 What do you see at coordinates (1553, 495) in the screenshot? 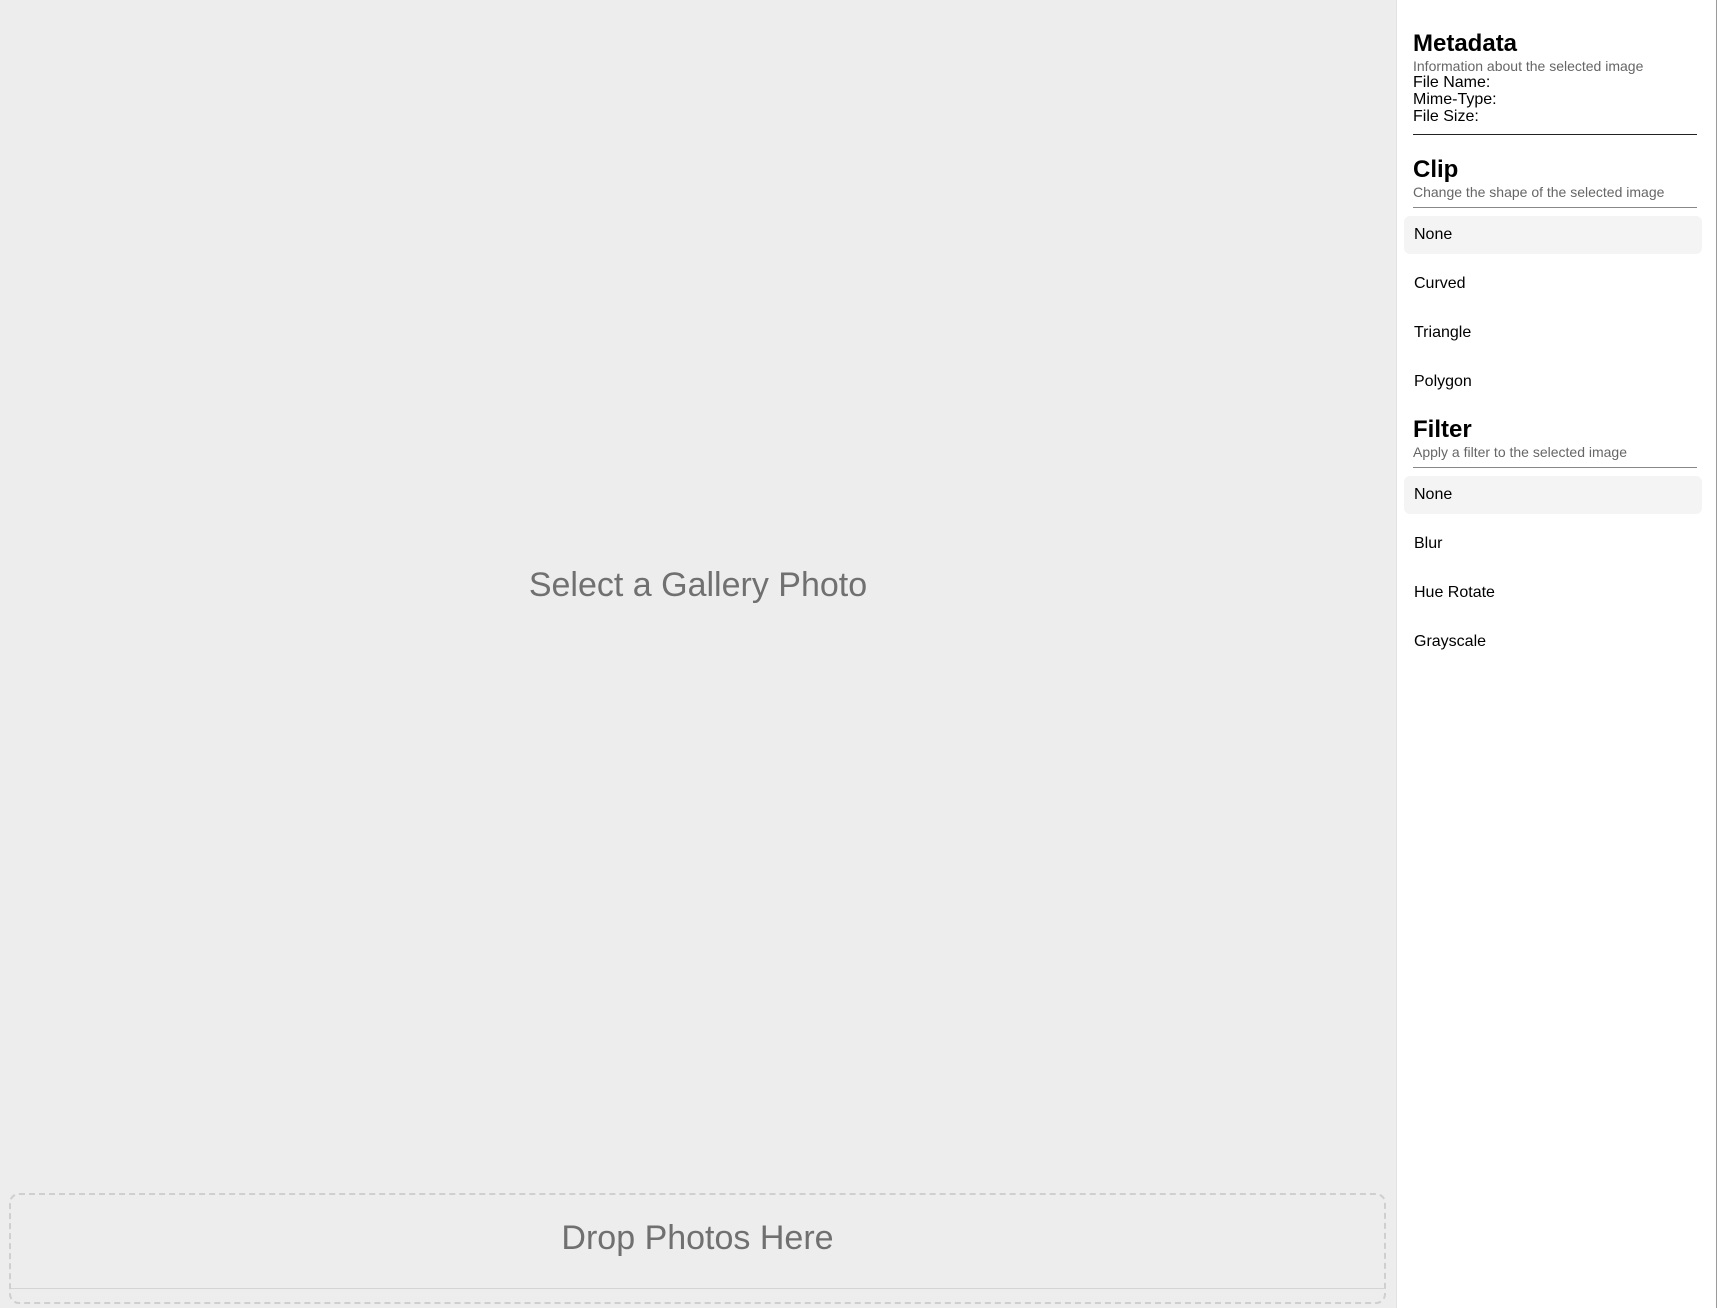
I see `filter-option-none: None` at bounding box center [1553, 495].